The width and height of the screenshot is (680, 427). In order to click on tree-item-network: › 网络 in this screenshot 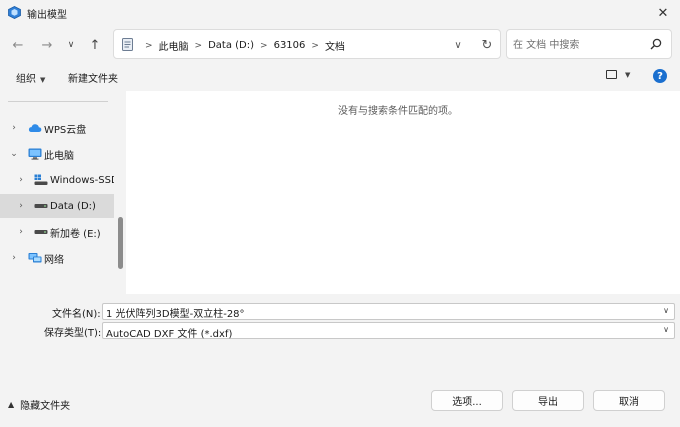, I will do `click(57, 258)`.